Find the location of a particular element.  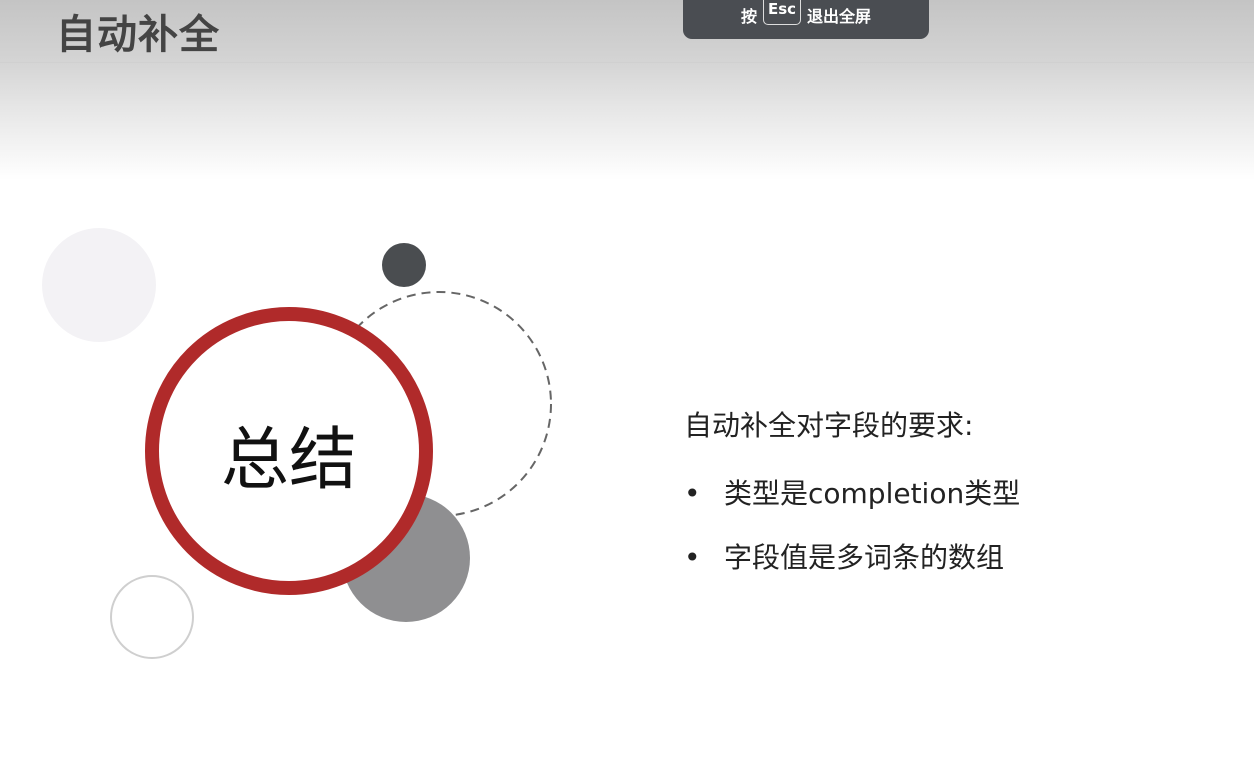

light-circle is located at coordinates (99, 285).